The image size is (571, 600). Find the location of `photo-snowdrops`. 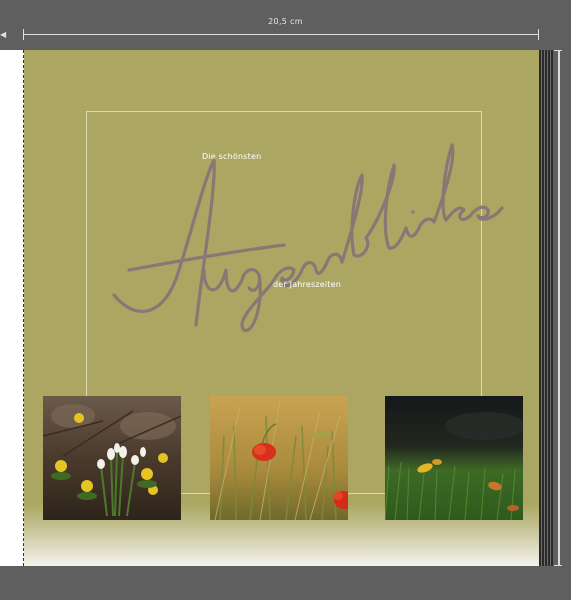

photo-snowdrops is located at coordinates (112, 458).